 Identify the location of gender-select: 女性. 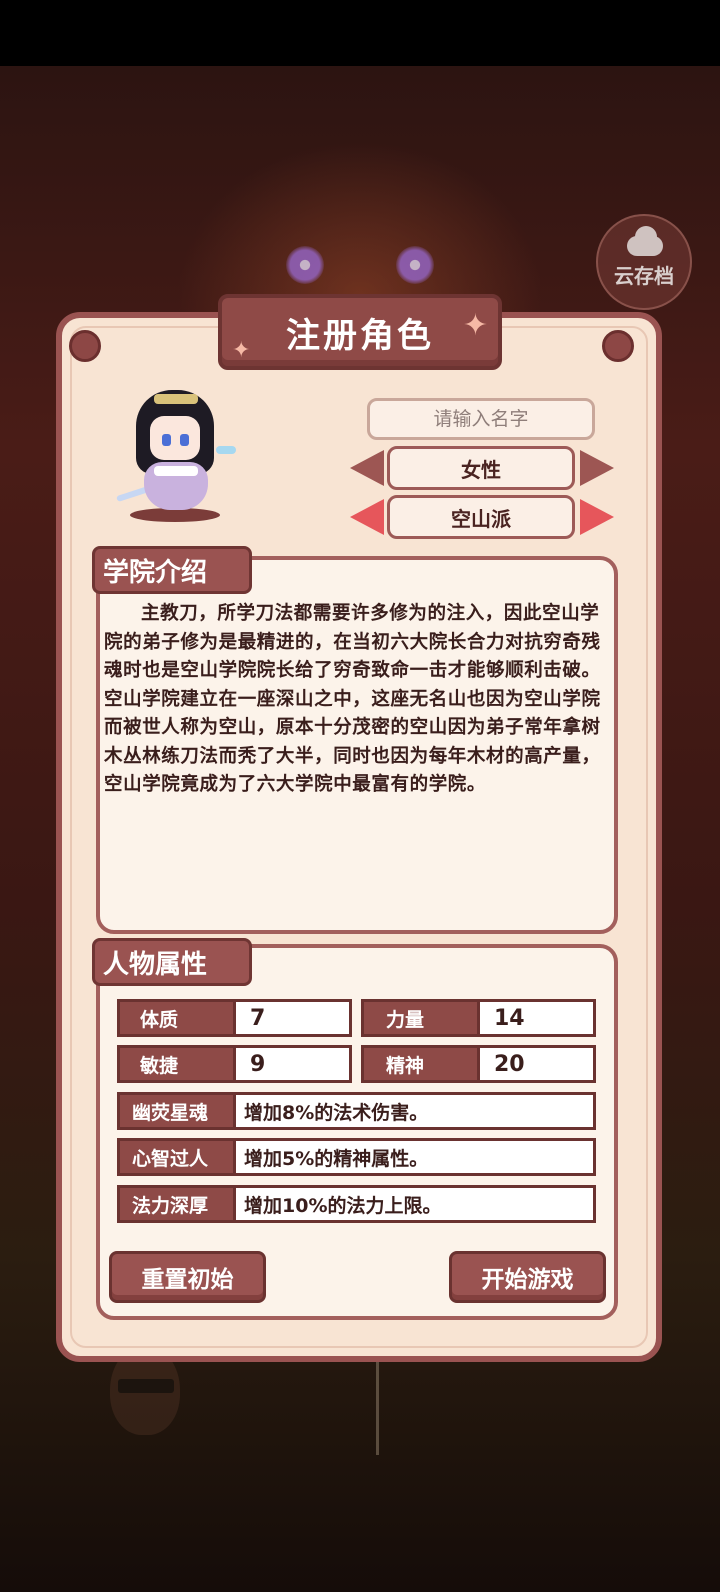
(481, 468).